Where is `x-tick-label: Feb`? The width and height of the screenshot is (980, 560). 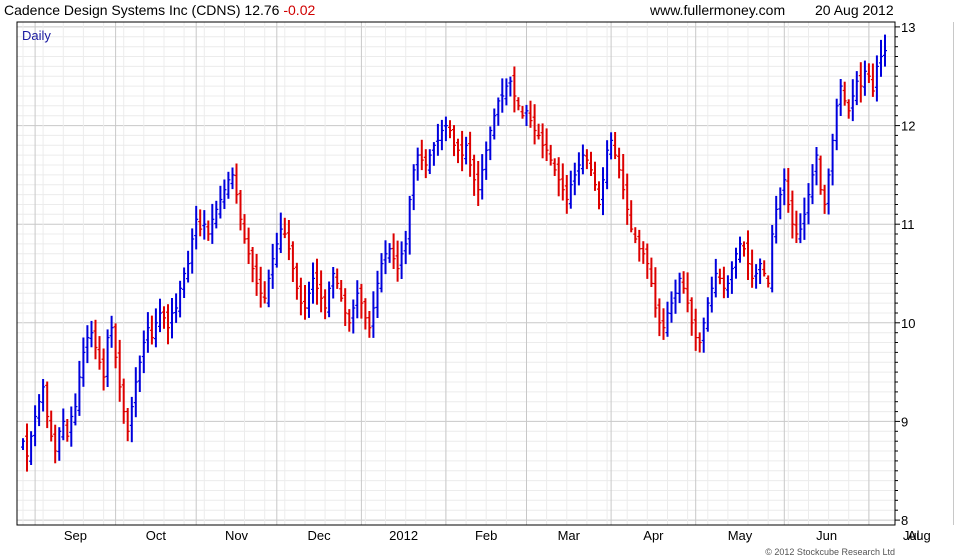
x-tick-label: Feb is located at coordinates (486, 535).